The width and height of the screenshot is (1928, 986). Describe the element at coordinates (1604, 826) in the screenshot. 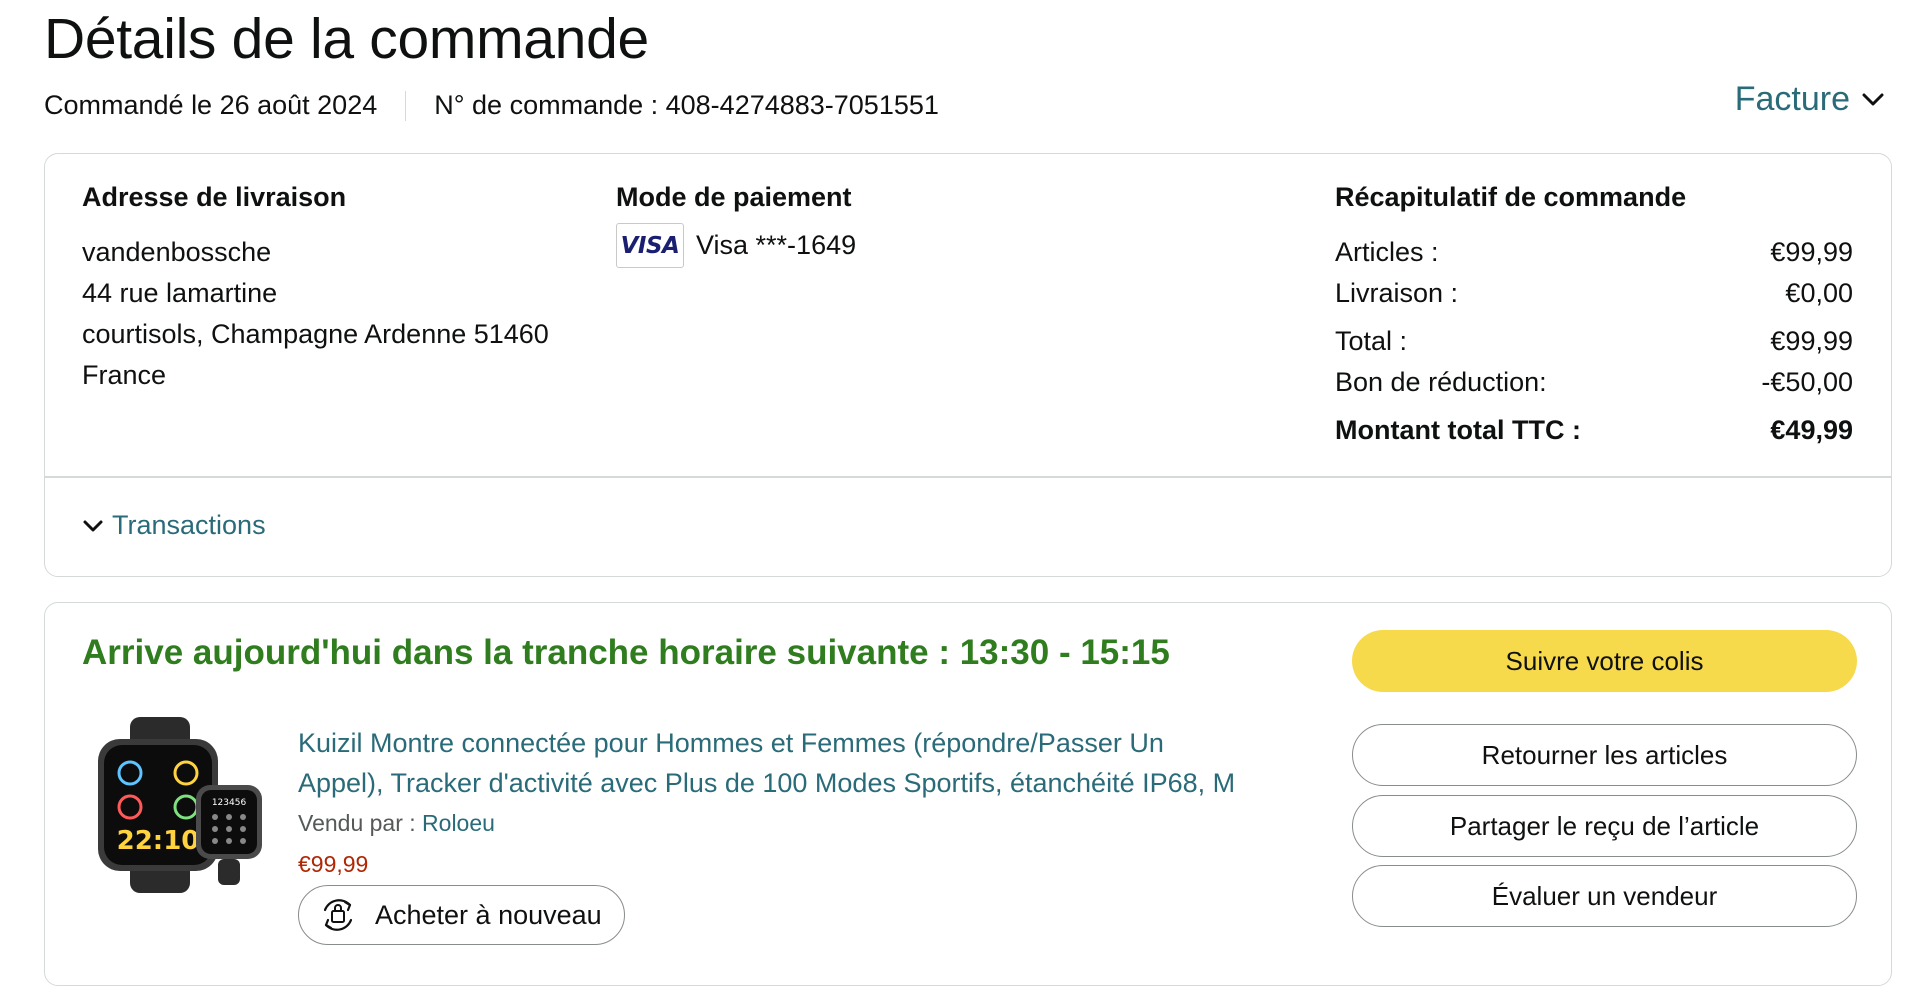

I see `share-receipt-button: Partager le reçu de l’article` at that location.